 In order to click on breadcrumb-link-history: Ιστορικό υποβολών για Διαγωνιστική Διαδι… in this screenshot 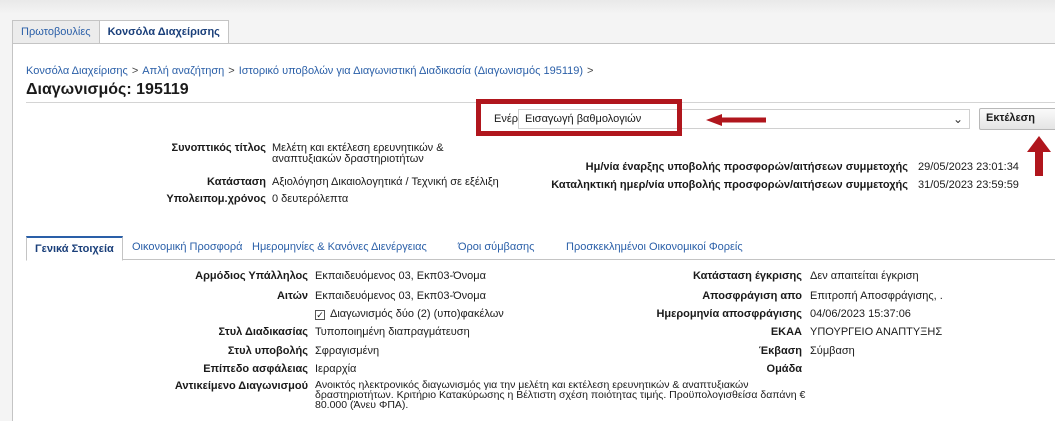, I will do `click(411, 71)`.